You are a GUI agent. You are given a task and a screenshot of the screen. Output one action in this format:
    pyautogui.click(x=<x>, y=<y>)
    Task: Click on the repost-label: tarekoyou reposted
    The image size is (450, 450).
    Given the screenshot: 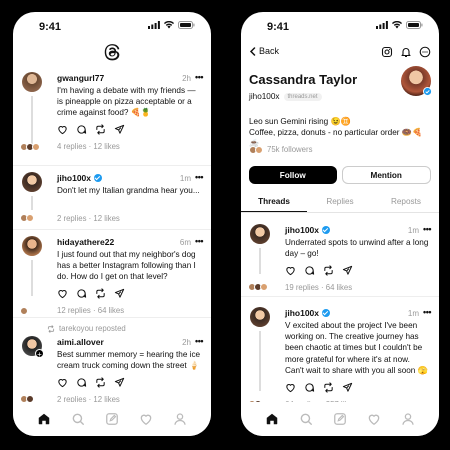 What is the action you would take?
    pyautogui.click(x=92, y=328)
    